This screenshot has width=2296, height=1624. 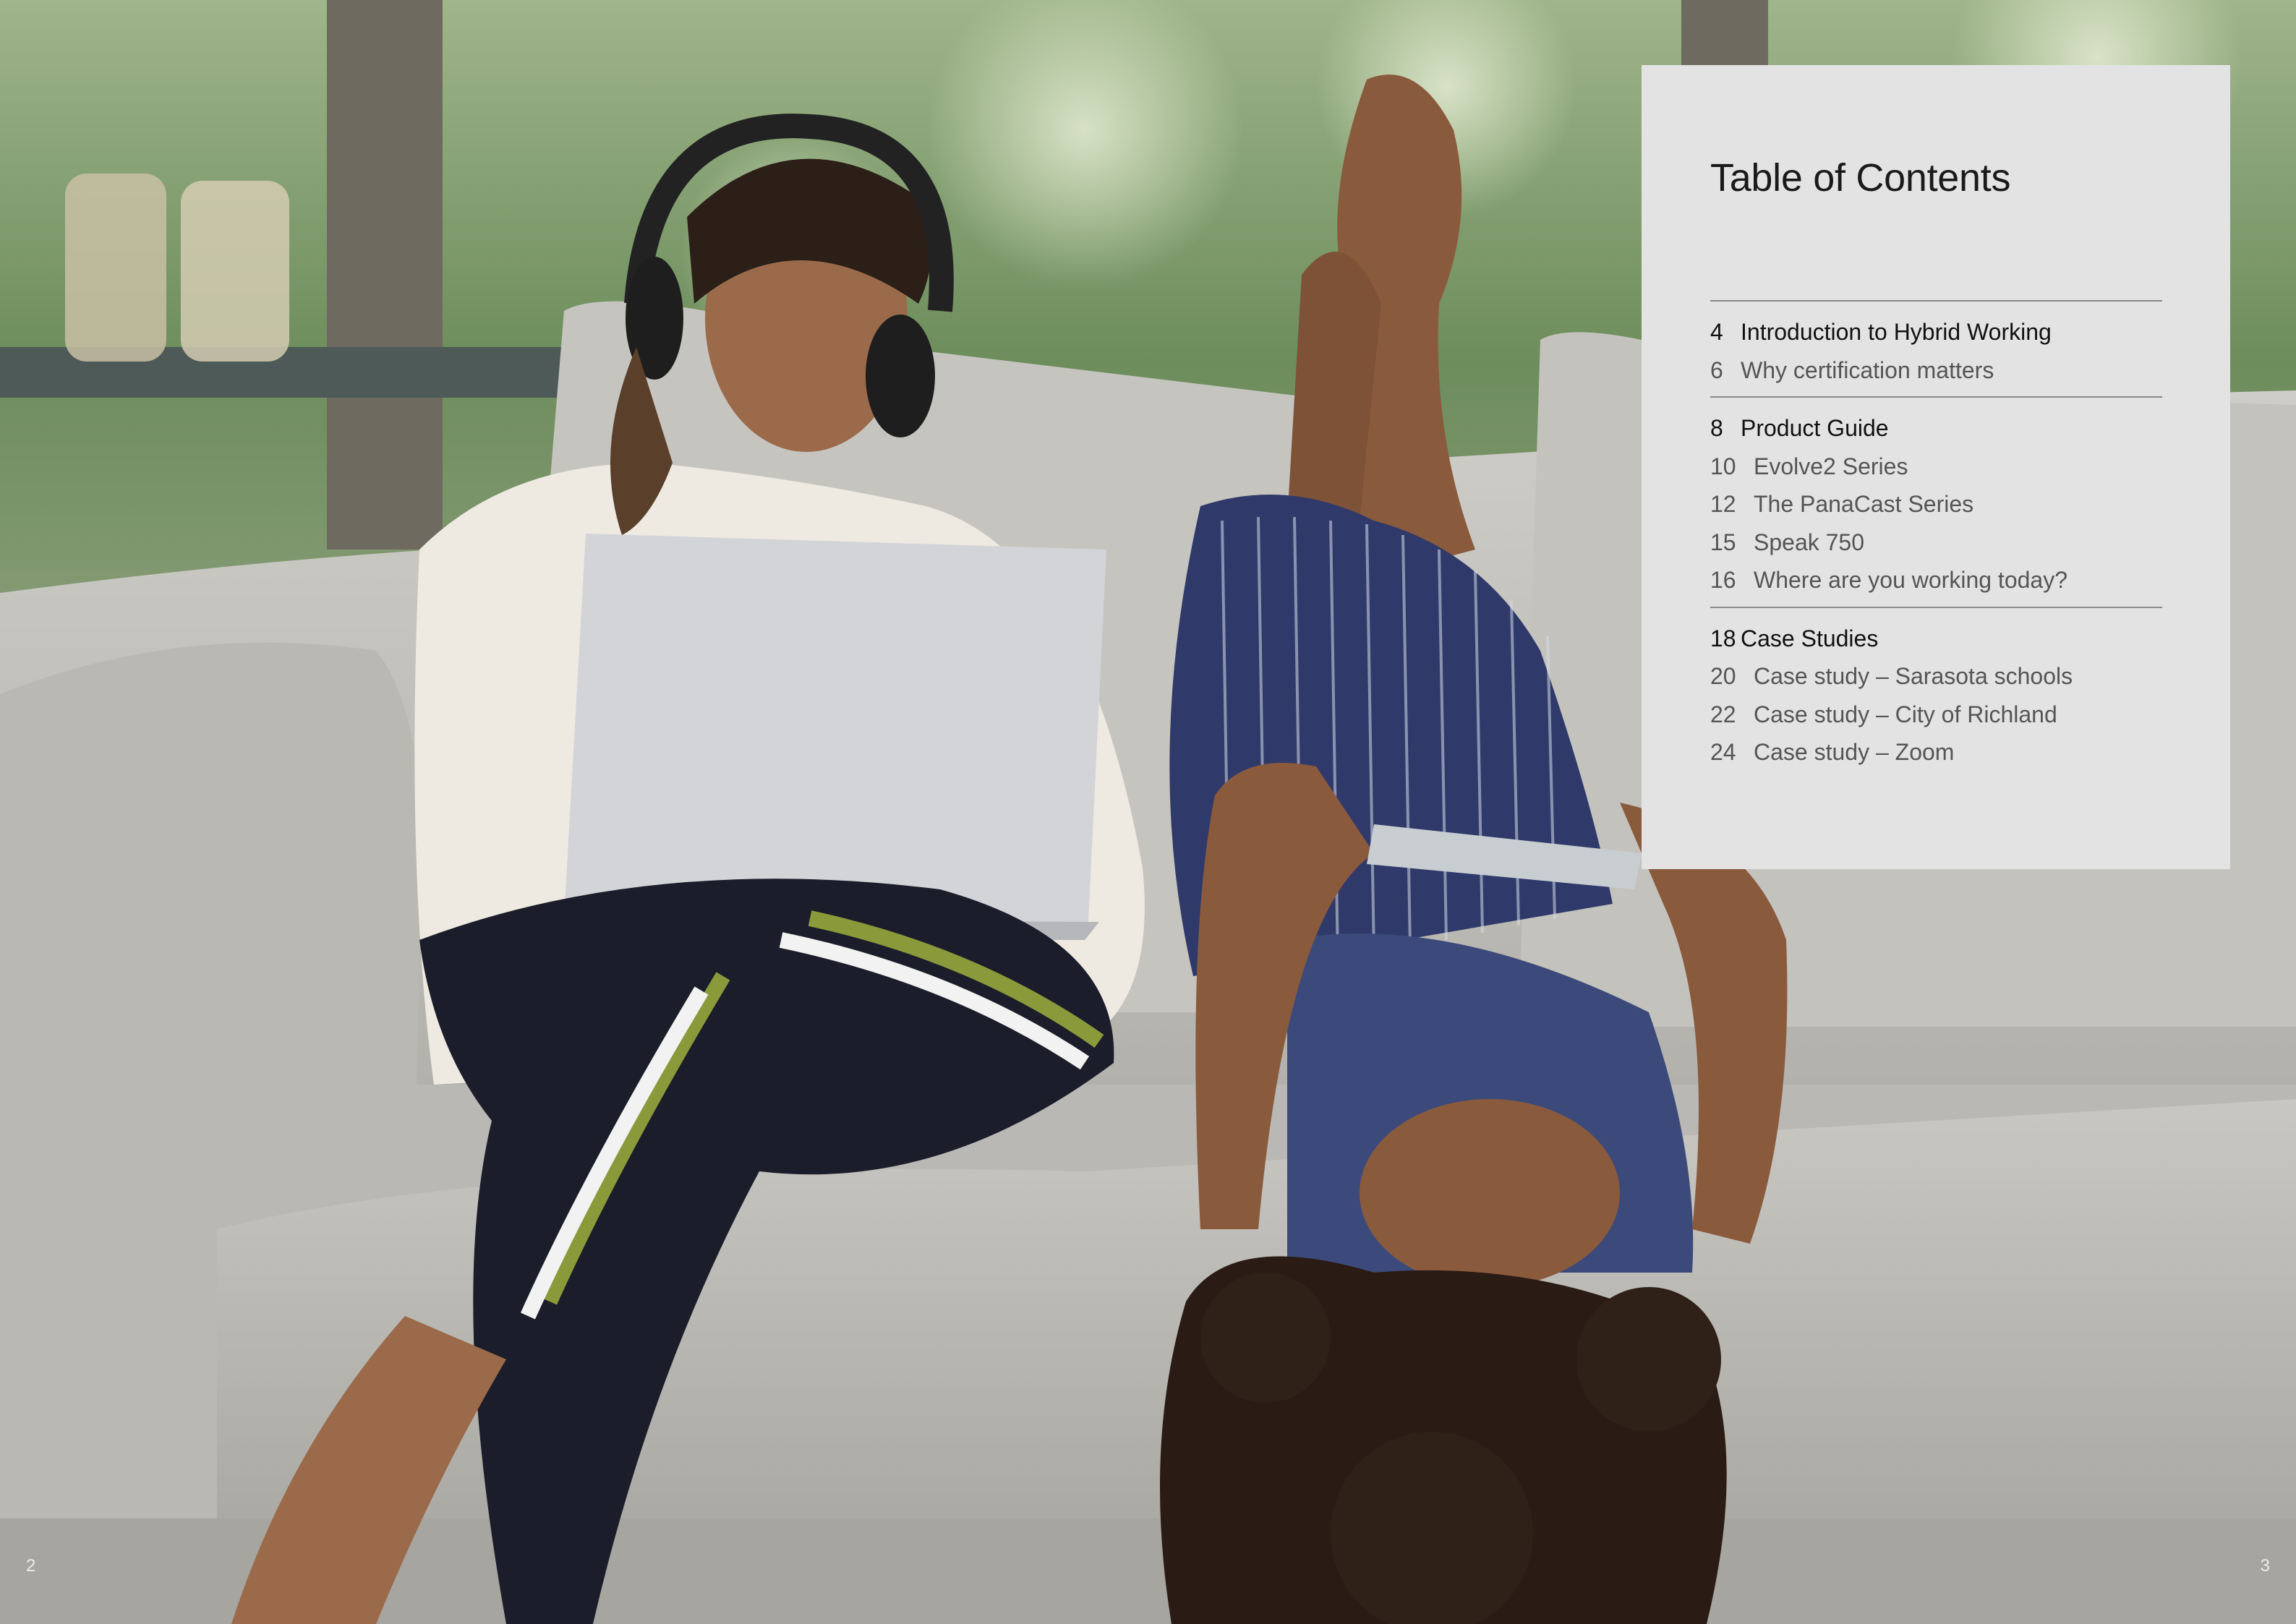 What do you see at coordinates (1867, 369) in the screenshot?
I see `toc-entry-label: Why certification matters` at bounding box center [1867, 369].